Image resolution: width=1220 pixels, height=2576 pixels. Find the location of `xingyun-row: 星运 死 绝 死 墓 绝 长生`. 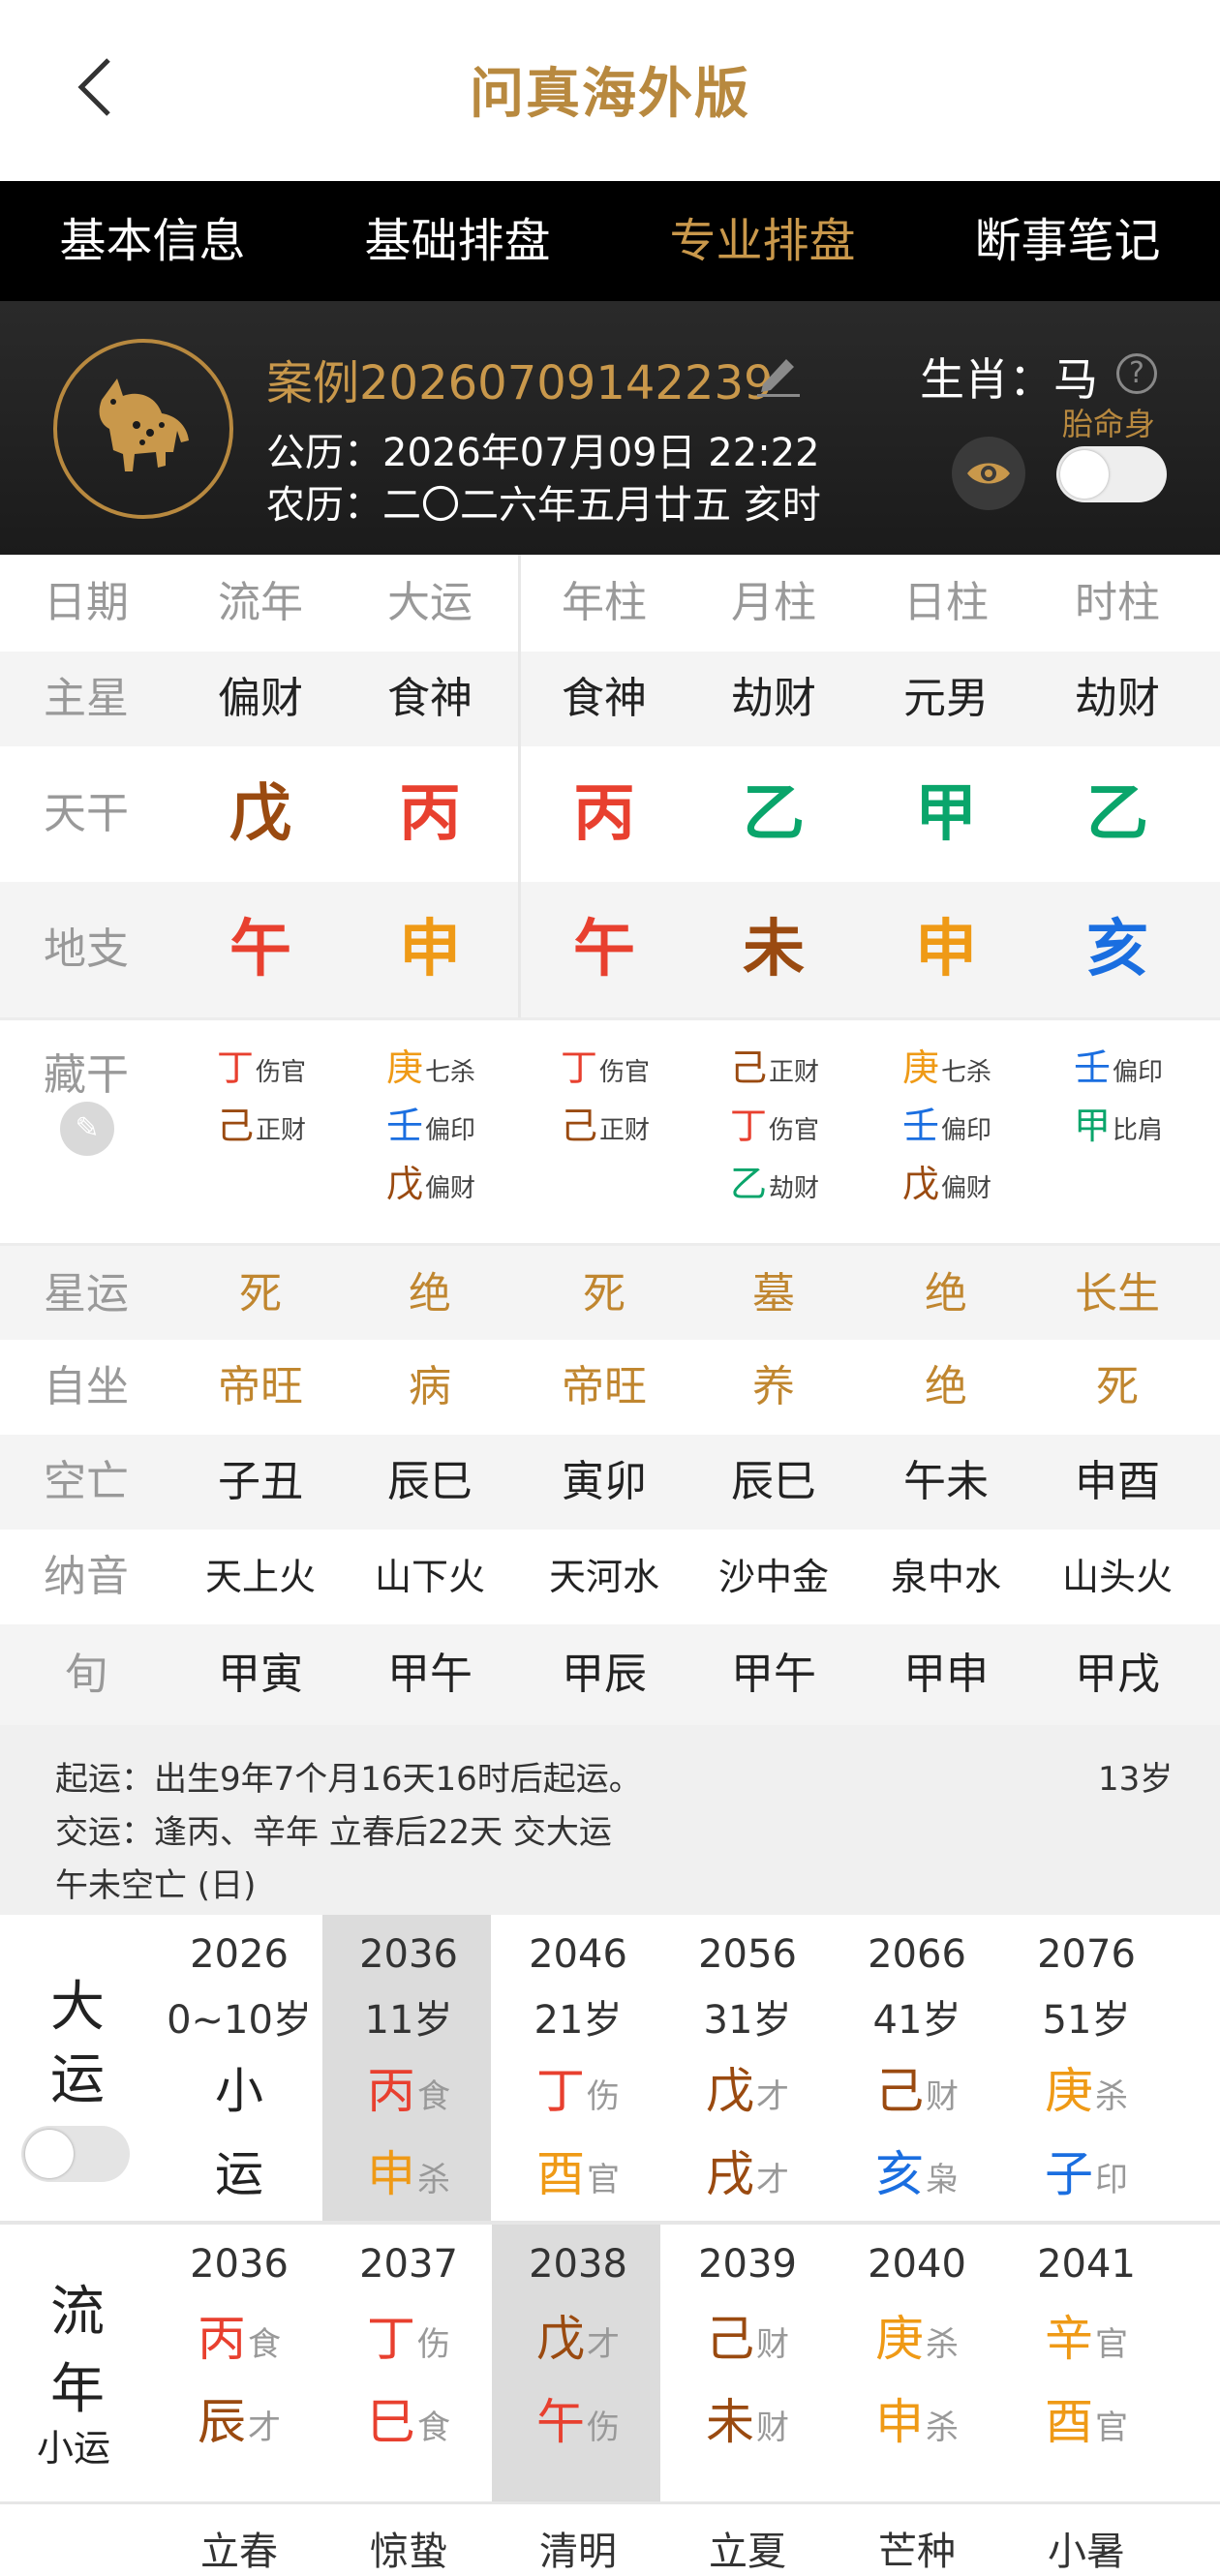

xingyun-row: 星运 死 绝 死 墓 绝 长生 is located at coordinates (610, 1293).